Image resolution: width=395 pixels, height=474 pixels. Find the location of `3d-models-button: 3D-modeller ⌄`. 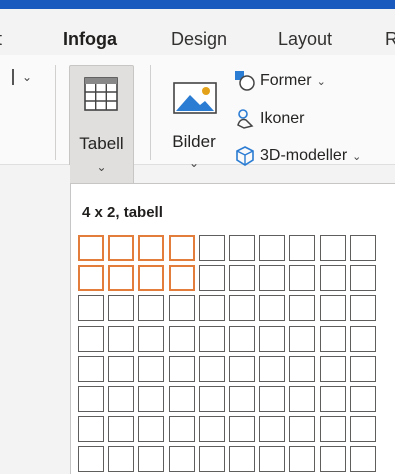

3d-models-button: 3D-modeller ⌄ is located at coordinates (297, 156).